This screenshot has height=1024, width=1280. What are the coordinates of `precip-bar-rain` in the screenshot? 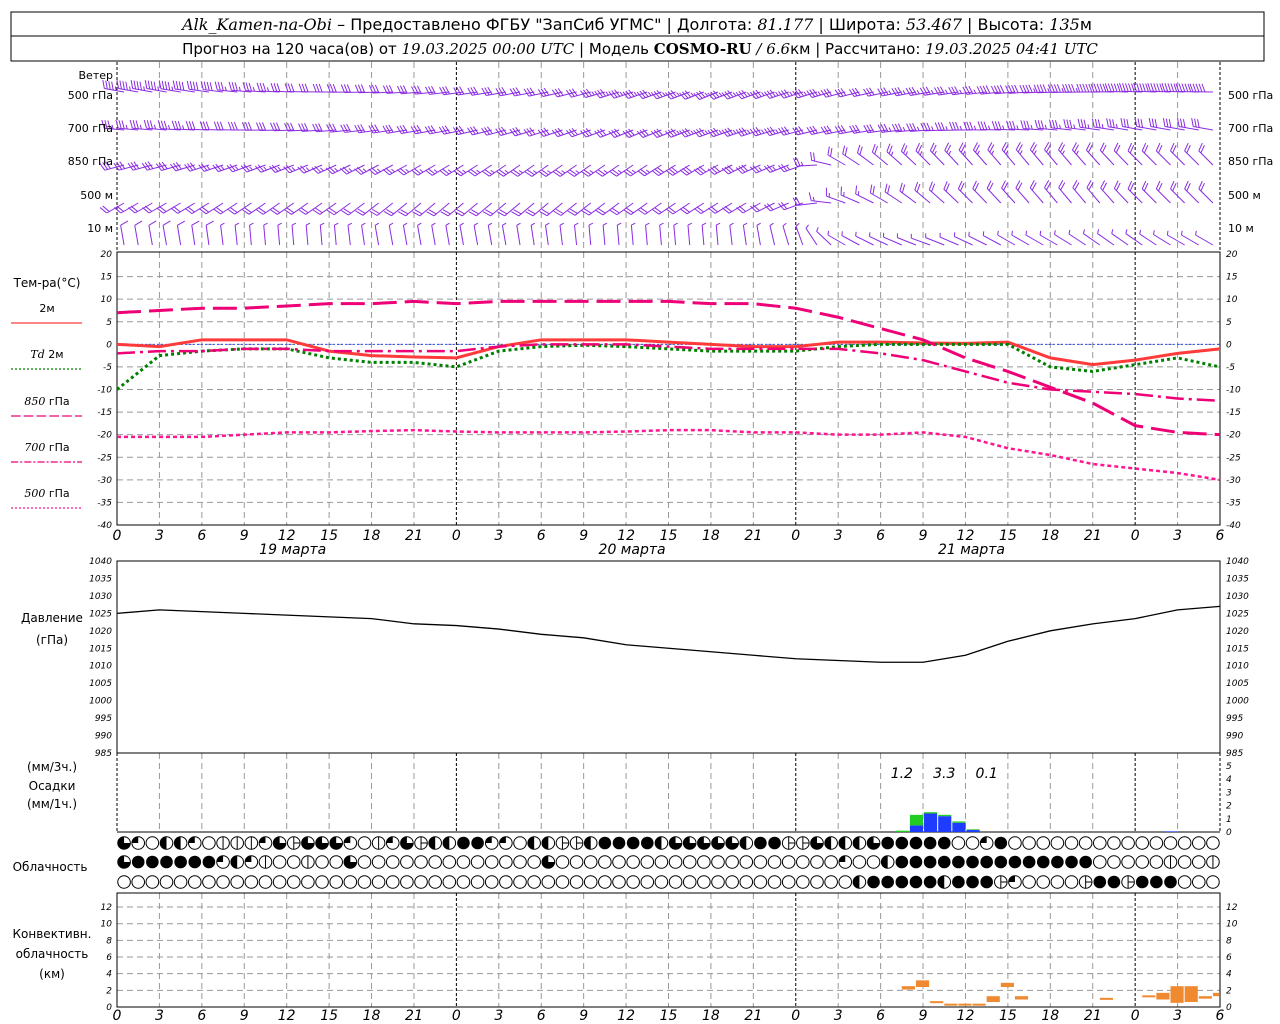 It's located at (945, 824).